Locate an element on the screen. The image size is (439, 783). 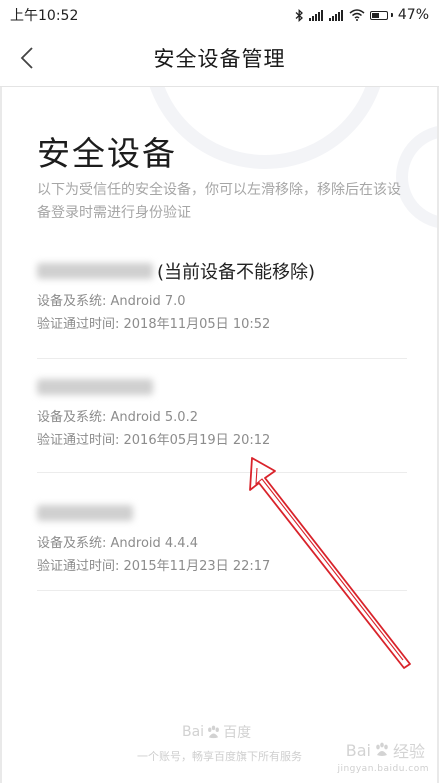
chevron-left-icon is located at coordinates (26, 58).